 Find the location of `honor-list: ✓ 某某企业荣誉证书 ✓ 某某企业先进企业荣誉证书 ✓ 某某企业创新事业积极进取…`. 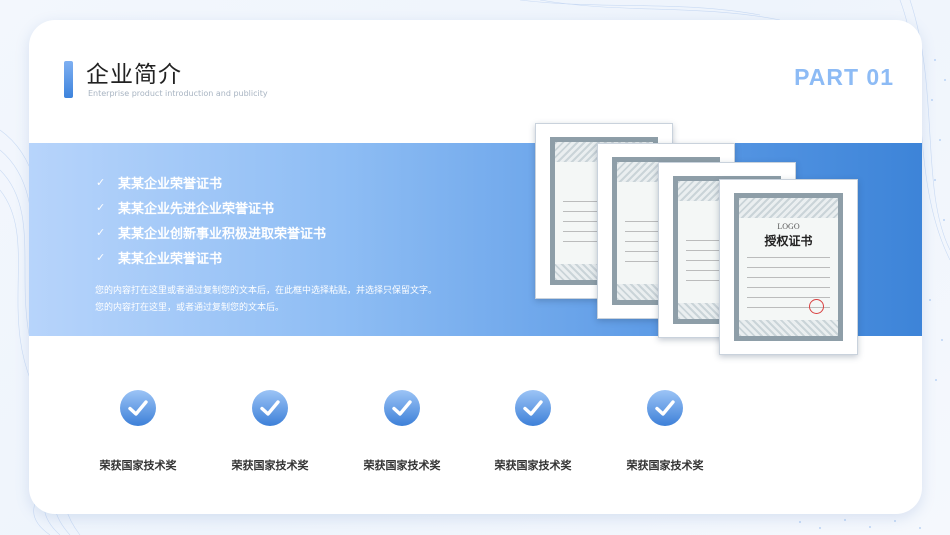

honor-list: ✓ 某某企业荣誉证书 ✓ 某某企业先进企业荣誉证书 ✓ 某某企业创新事业积极进取… is located at coordinates (211, 220).